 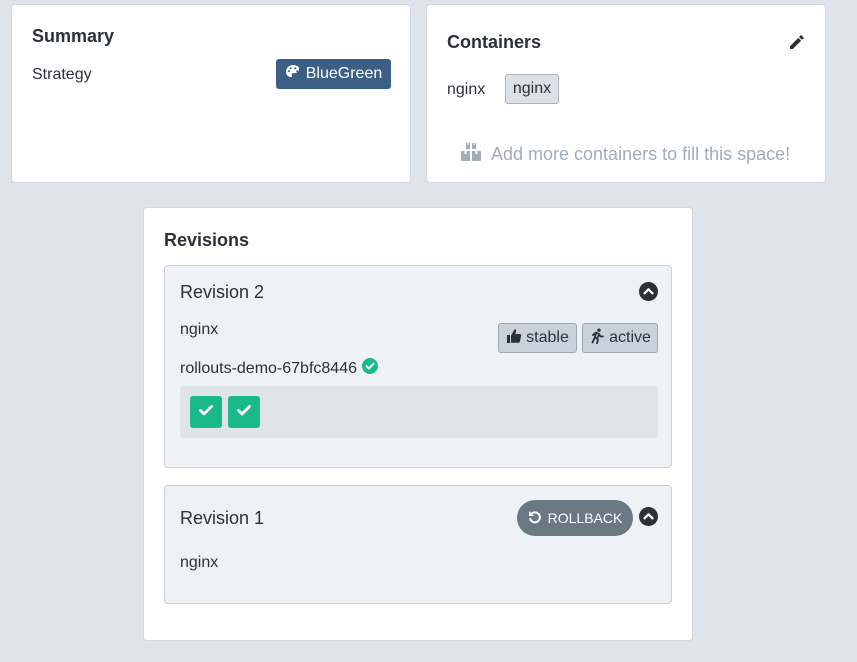 What do you see at coordinates (199, 562) in the screenshot?
I see `revision-1-image: nginx` at bounding box center [199, 562].